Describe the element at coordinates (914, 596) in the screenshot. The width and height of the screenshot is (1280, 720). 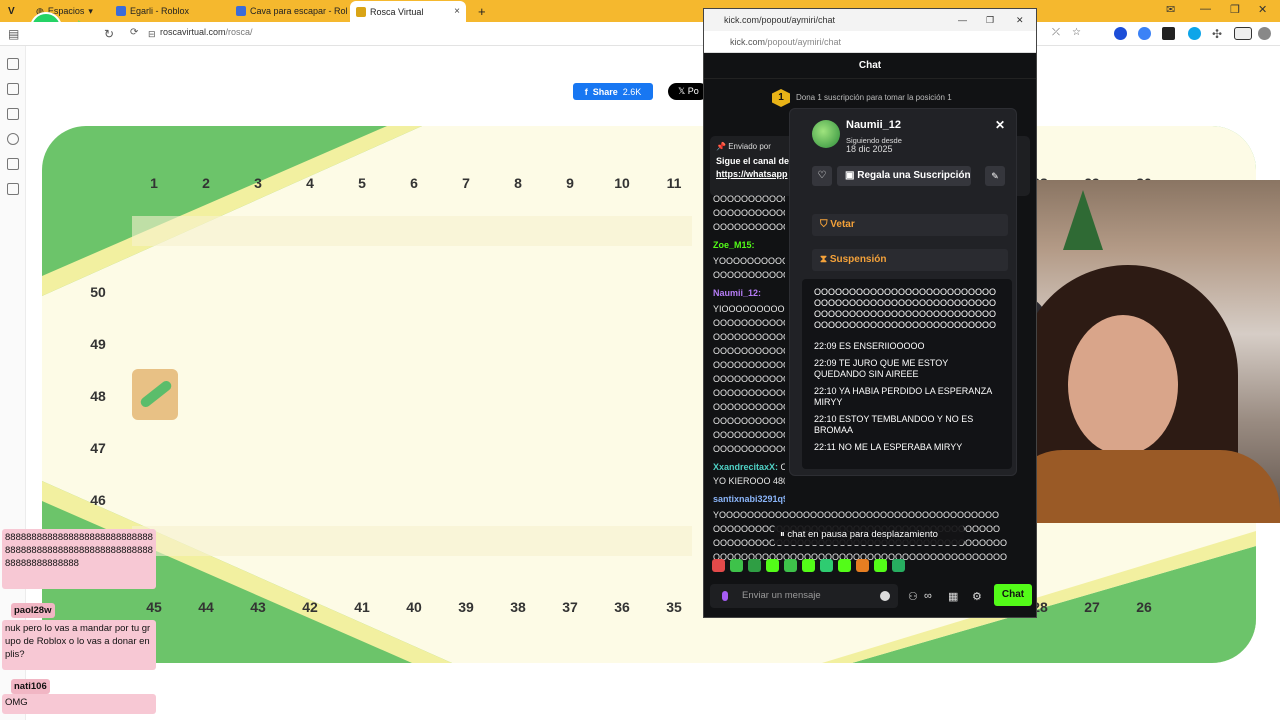
I see `users-icon: ⚇` at that location.